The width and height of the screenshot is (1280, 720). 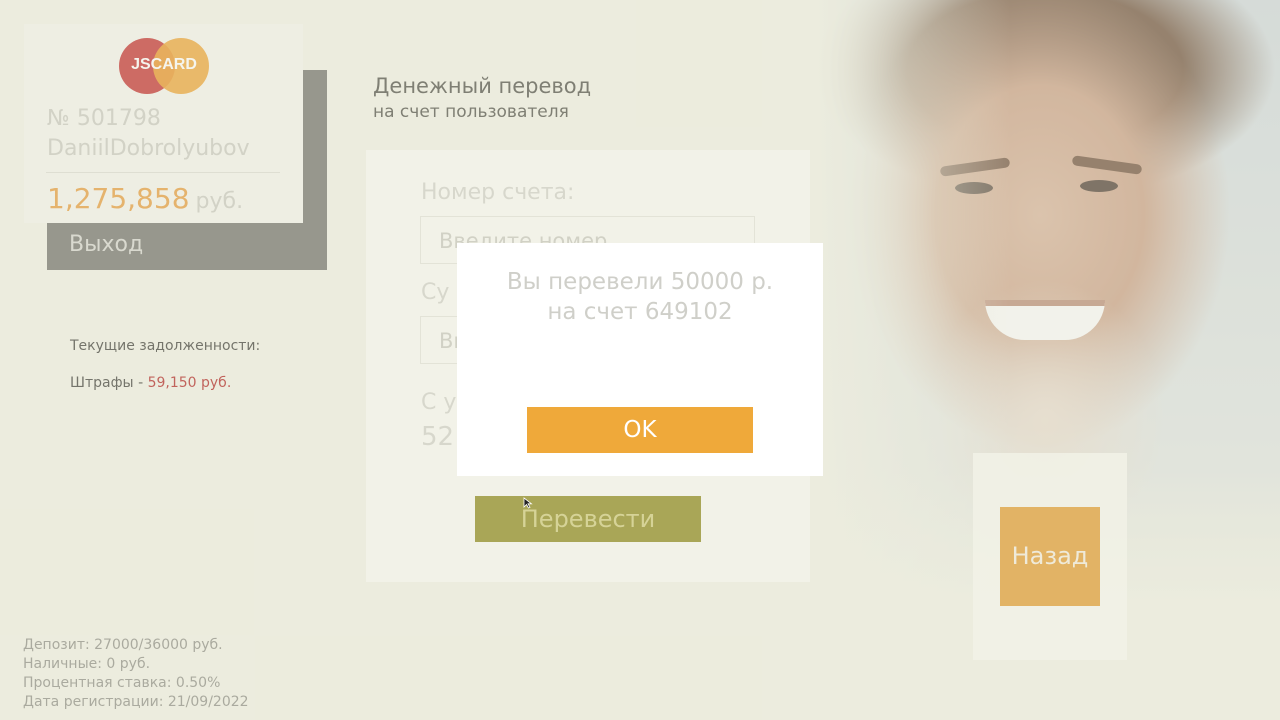 What do you see at coordinates (528, 503) in the screenshot?
I see `mouse-cursor-icon` at bounding box center [528, 503].